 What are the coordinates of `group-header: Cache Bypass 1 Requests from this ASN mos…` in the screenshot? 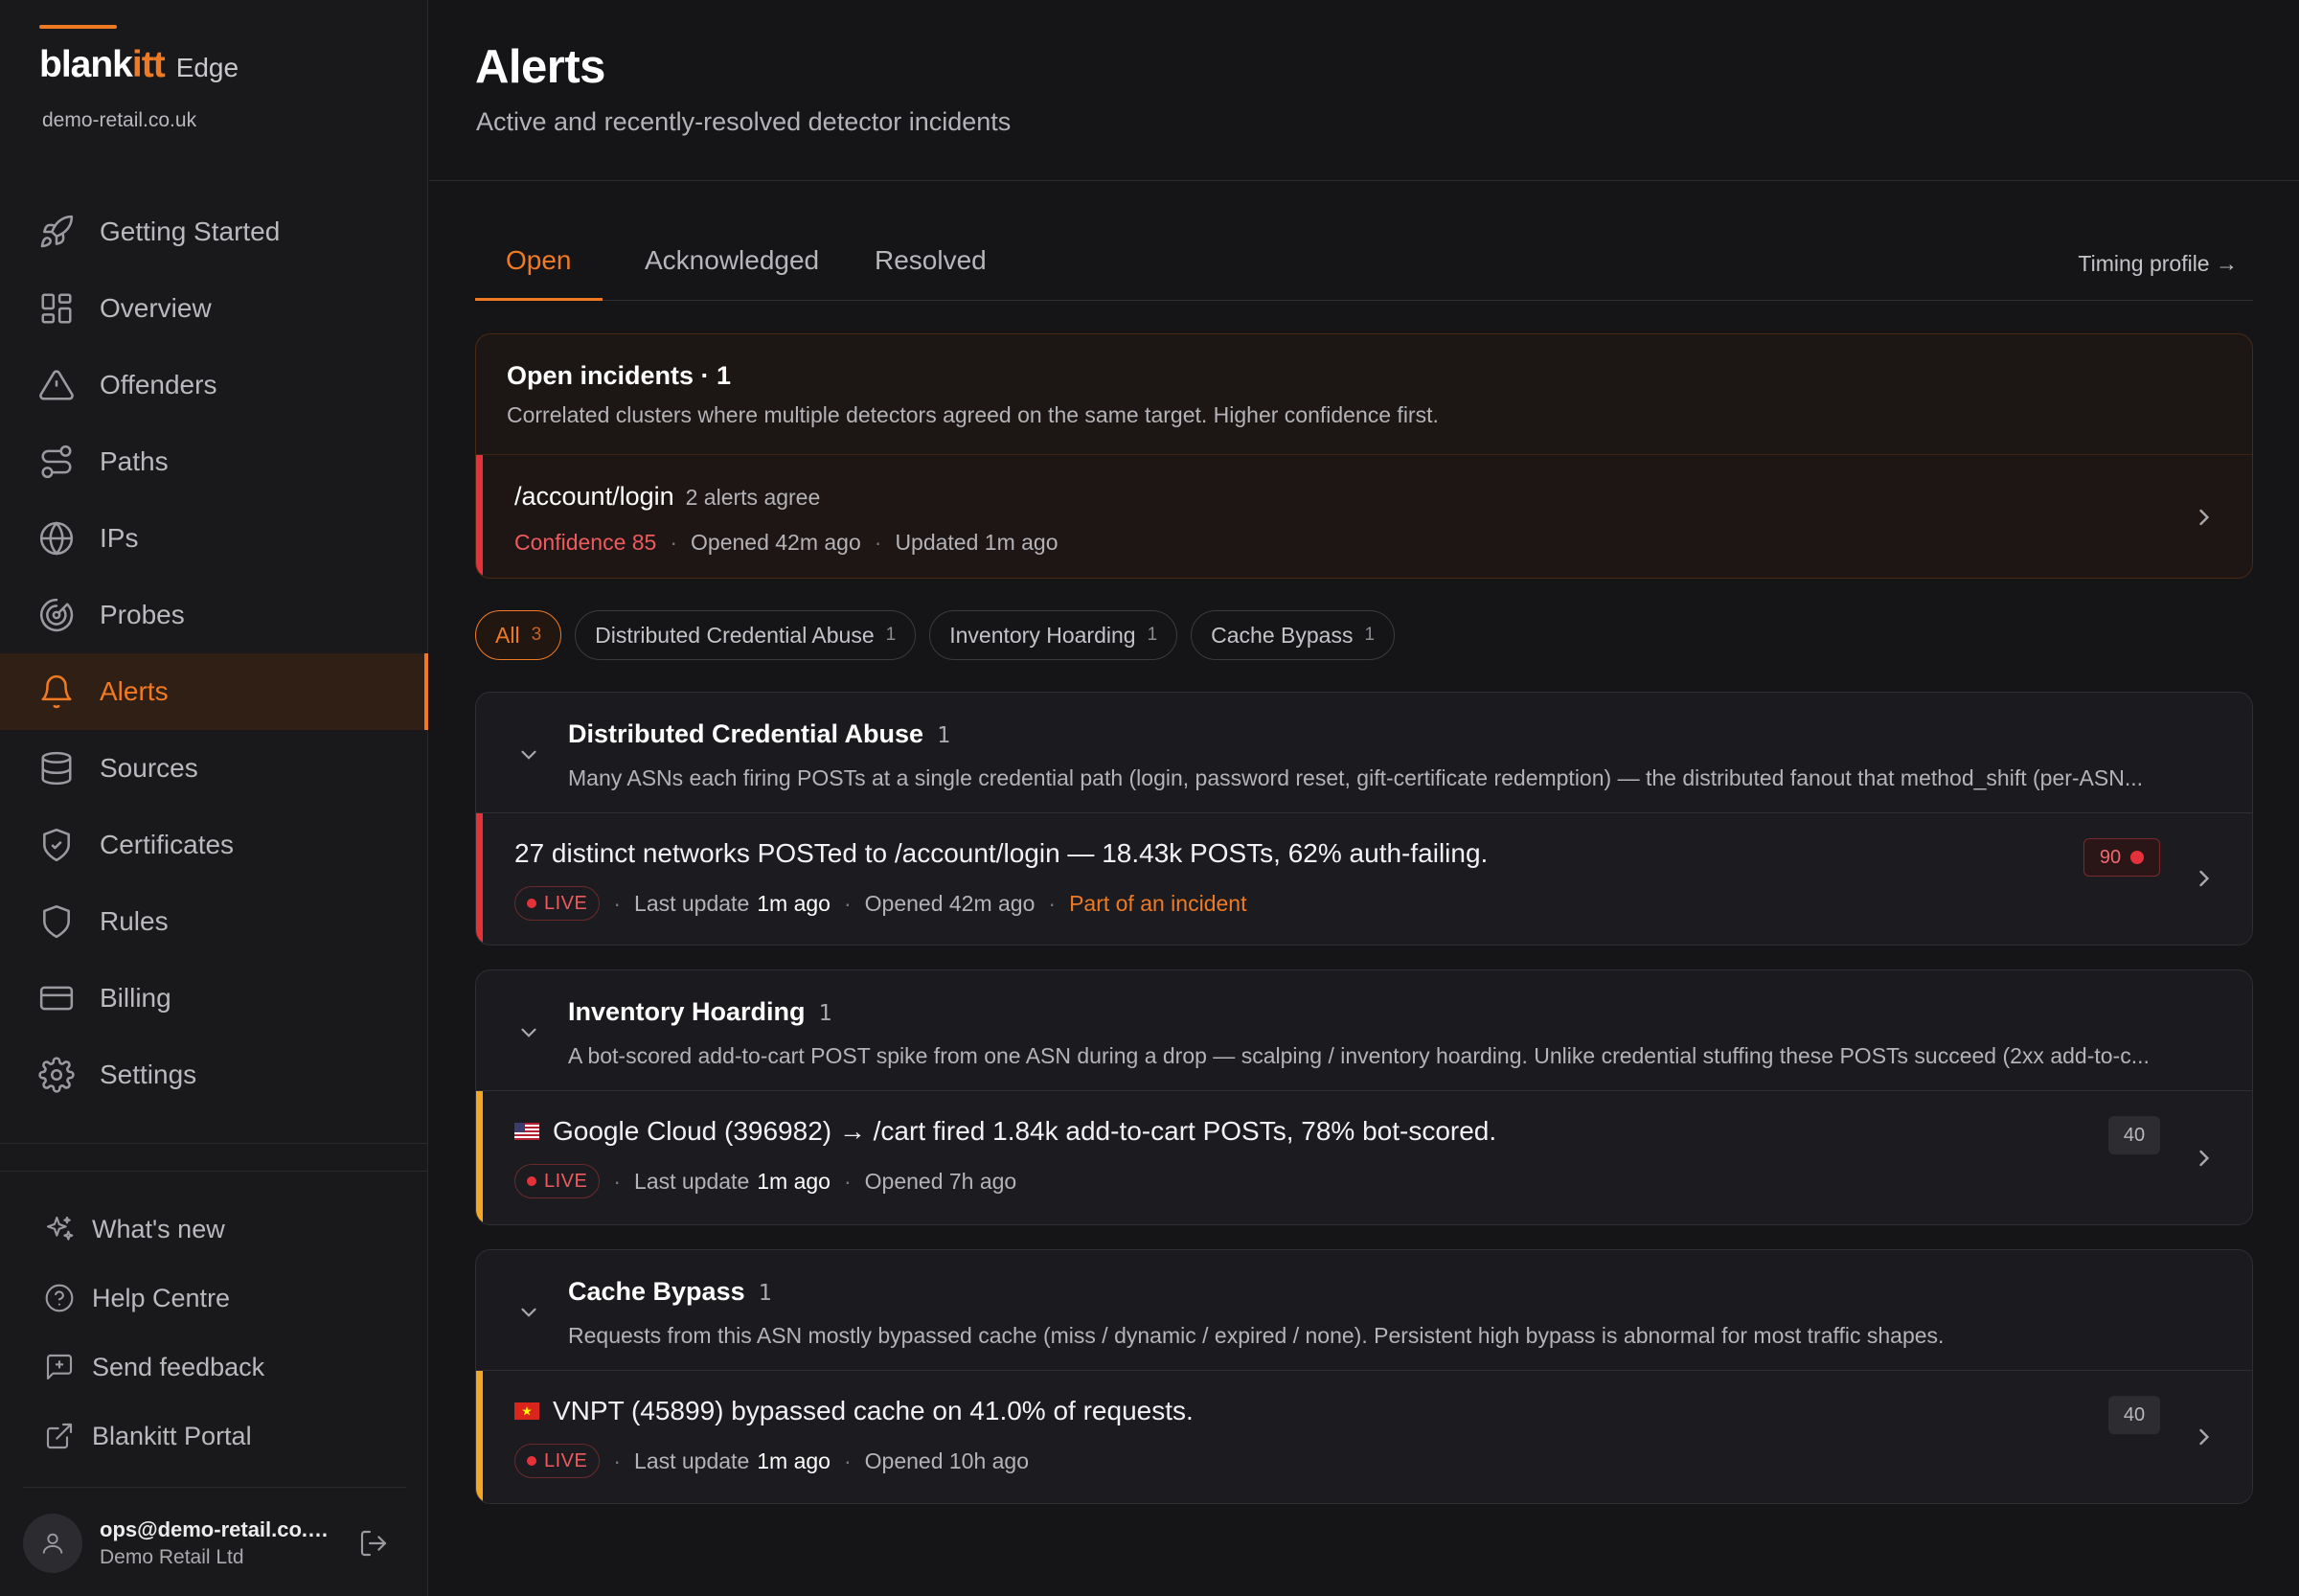 It's located at (1364, 1310).